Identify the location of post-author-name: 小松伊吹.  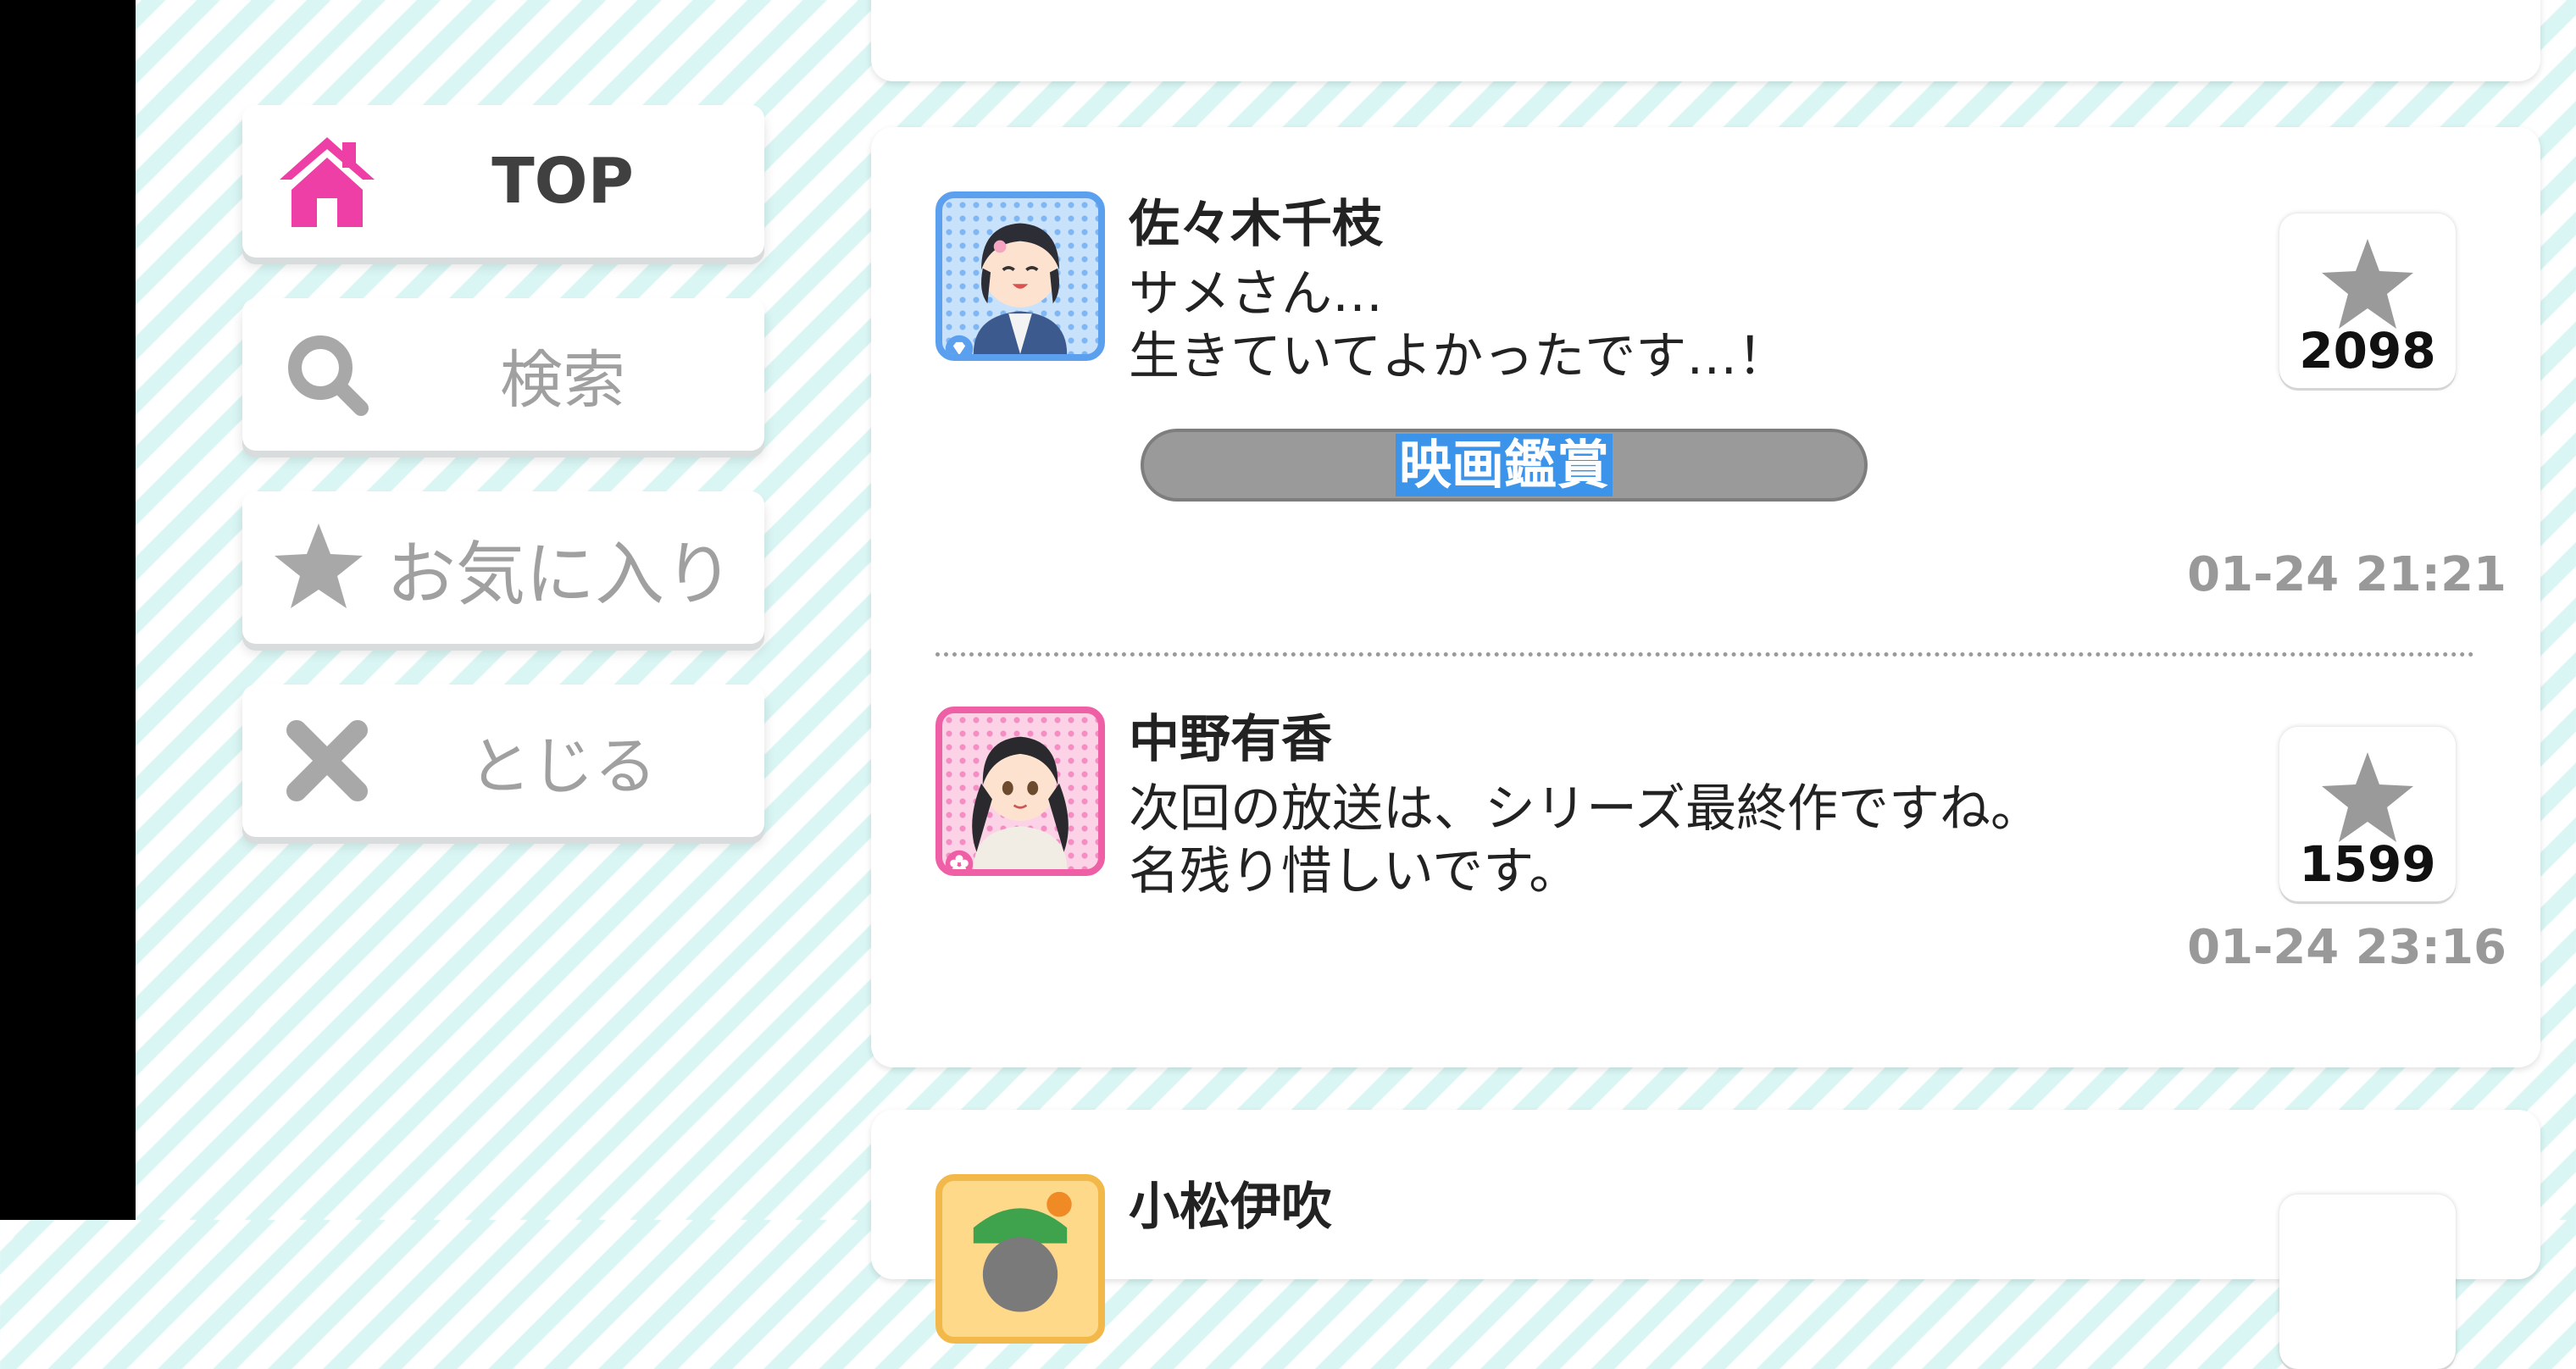
(1230, 1207).